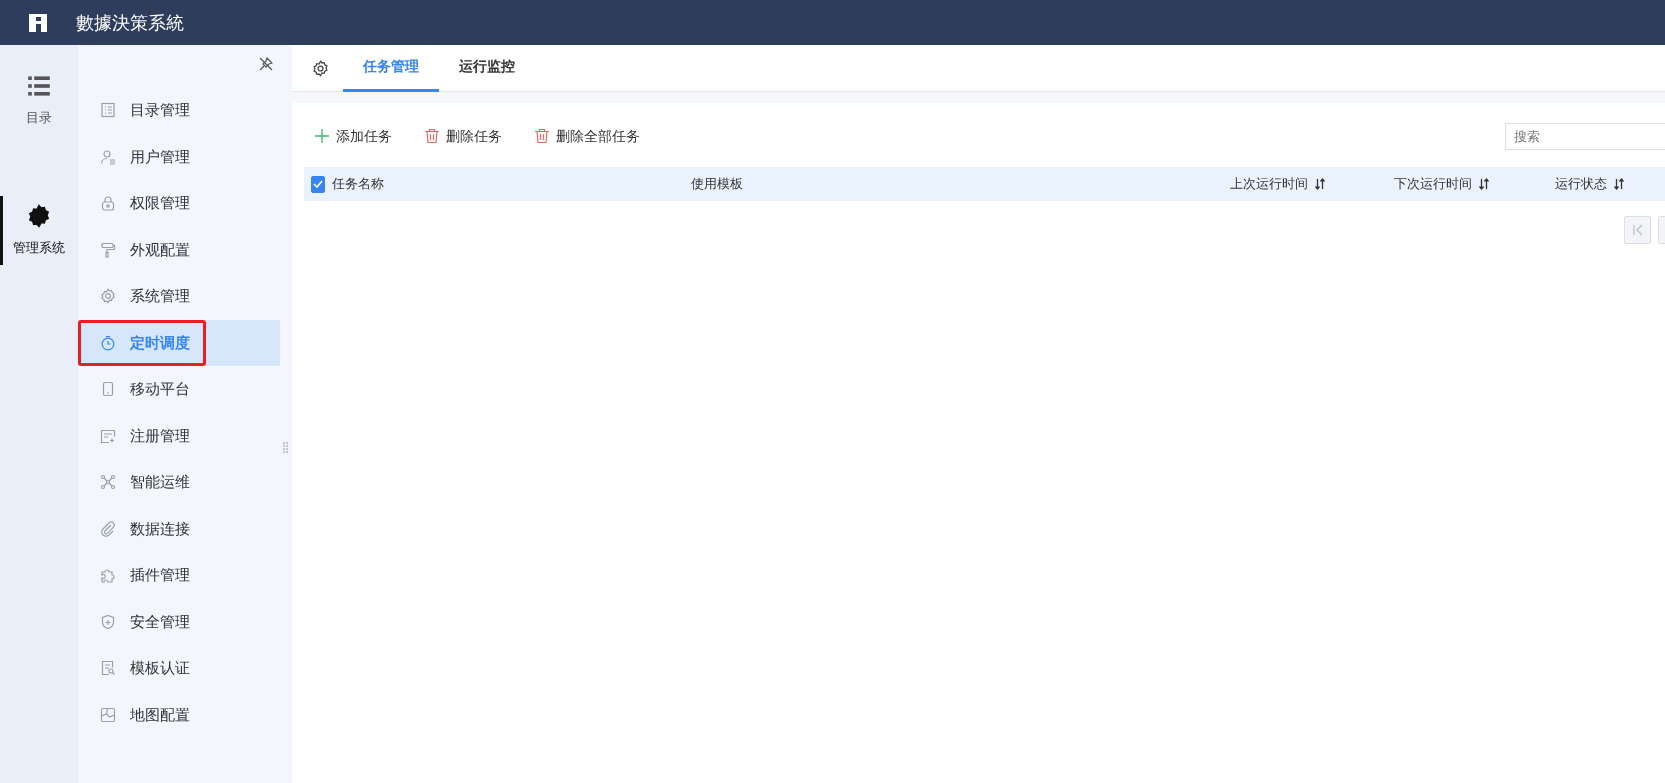 The image size is (1665, 783). Describe the element at coordinates (130, 23) in the screenshot. I see `app-title: 數據決策系統` at that location.